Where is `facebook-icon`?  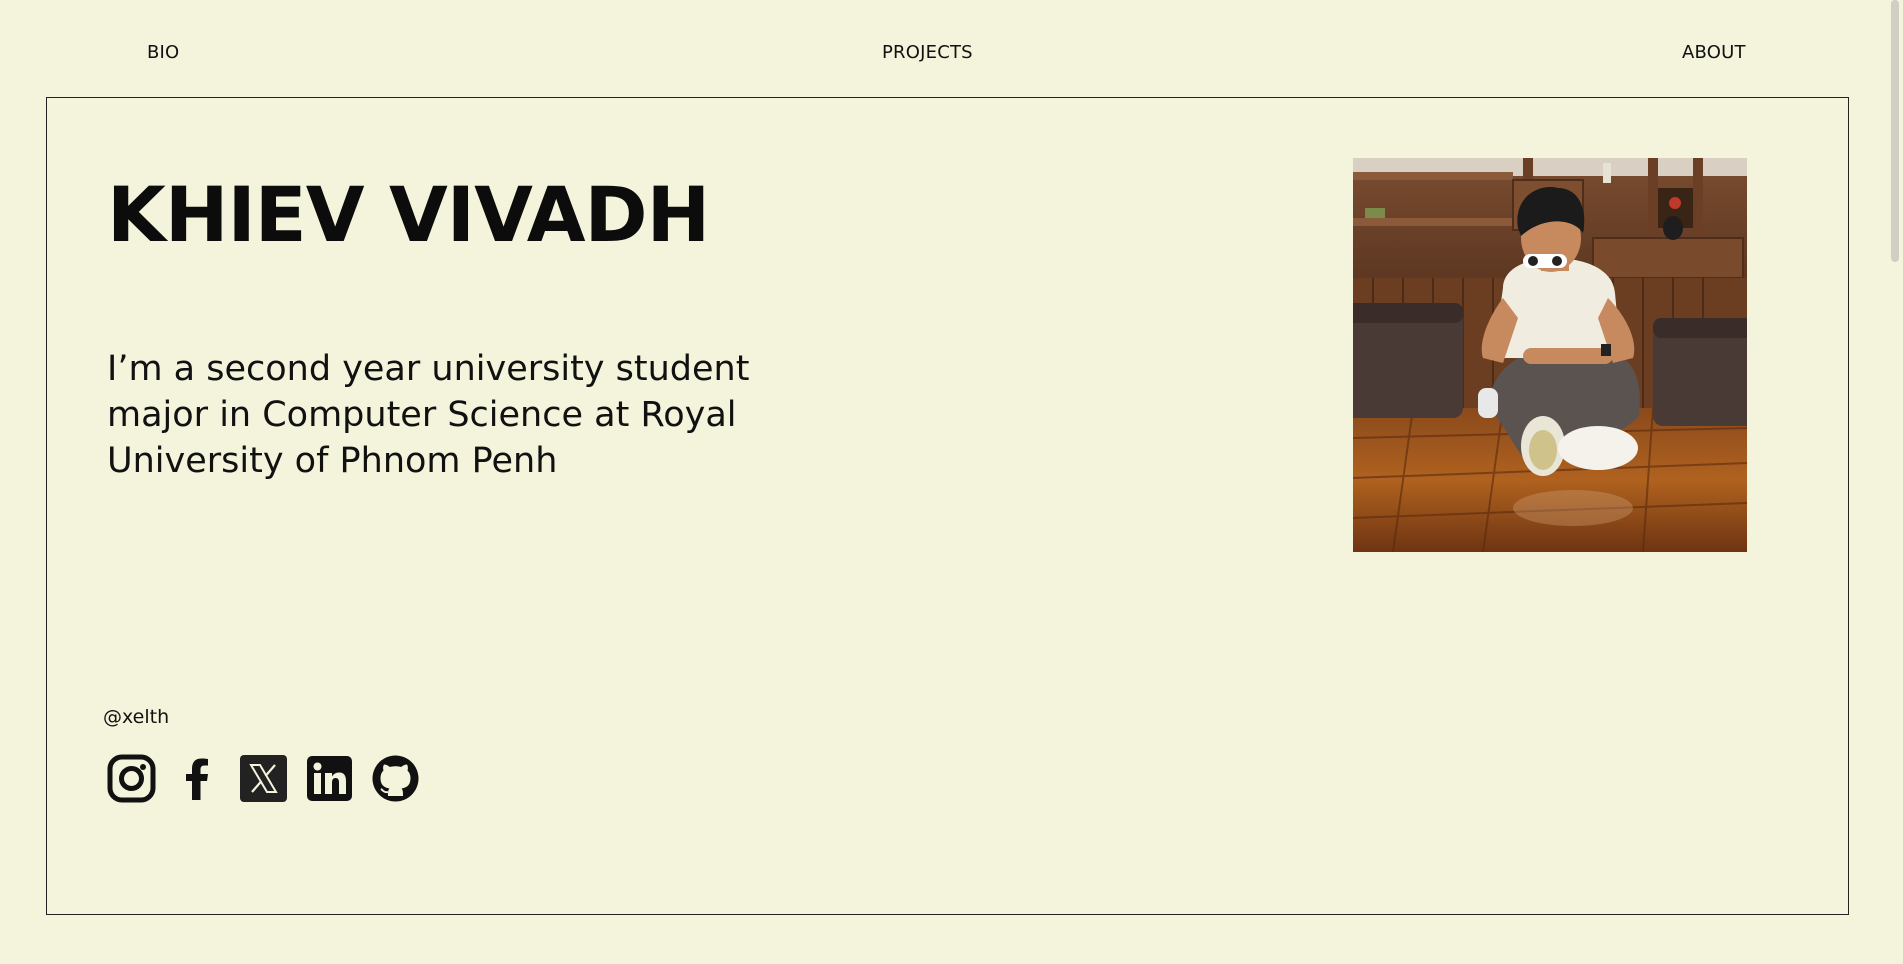
facebook-icon is located at coordinates (197, 778).